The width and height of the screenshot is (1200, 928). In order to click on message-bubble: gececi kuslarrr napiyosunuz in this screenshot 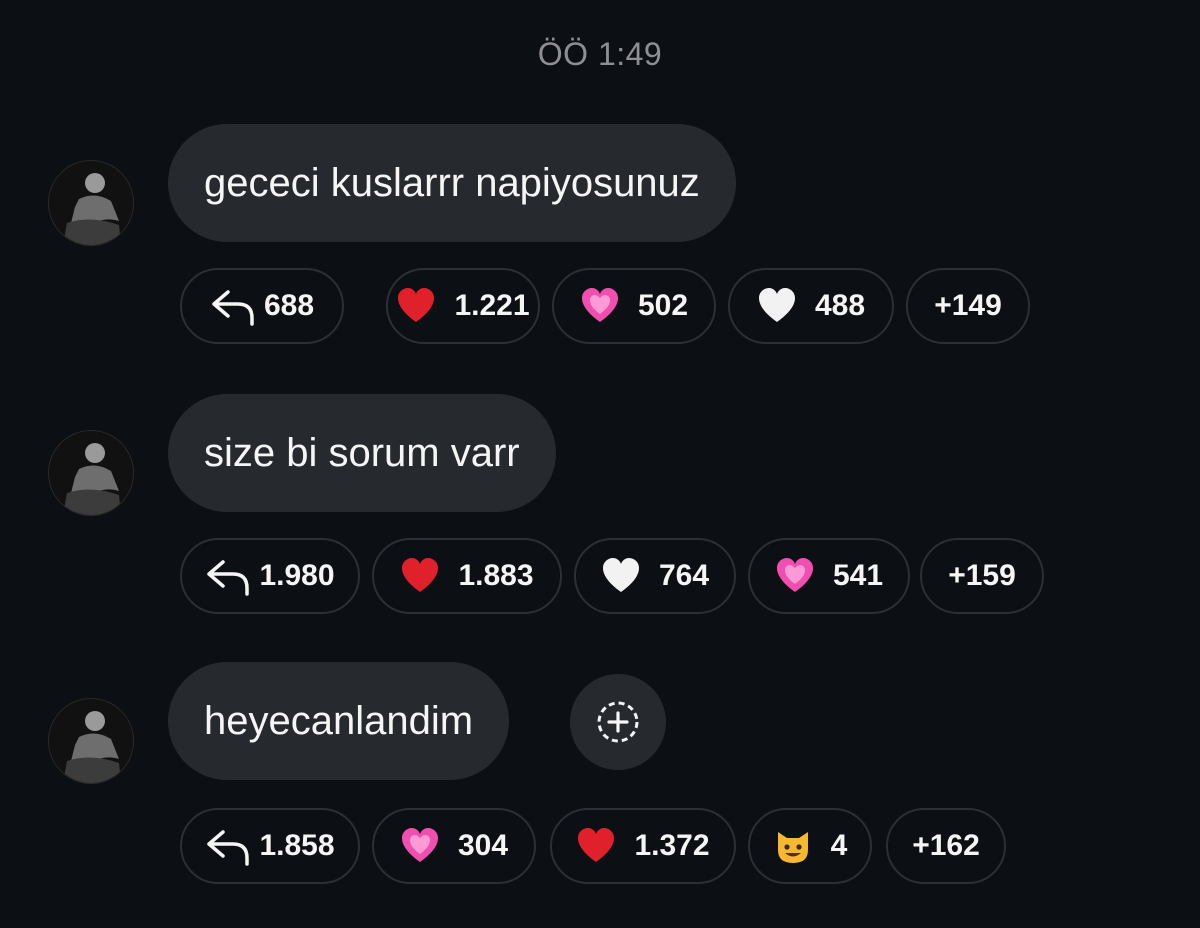, I will do `click(452, 183)`.